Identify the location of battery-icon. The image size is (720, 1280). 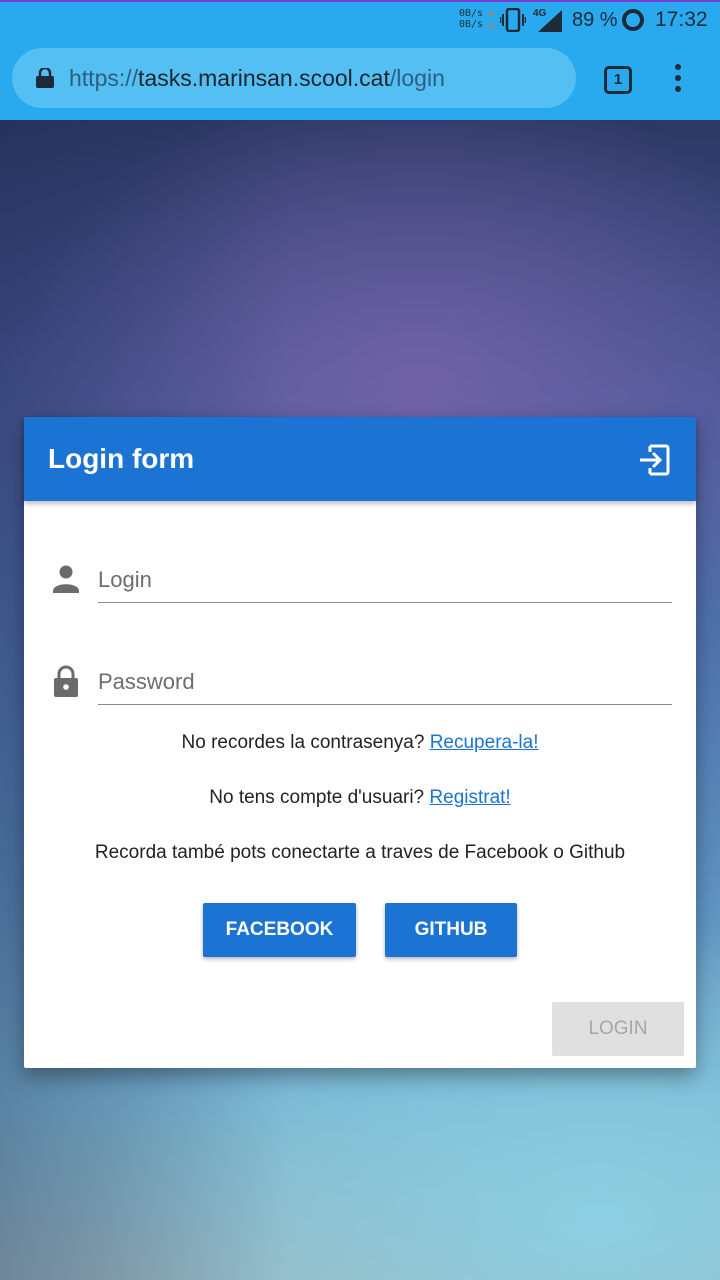
(633, 20).